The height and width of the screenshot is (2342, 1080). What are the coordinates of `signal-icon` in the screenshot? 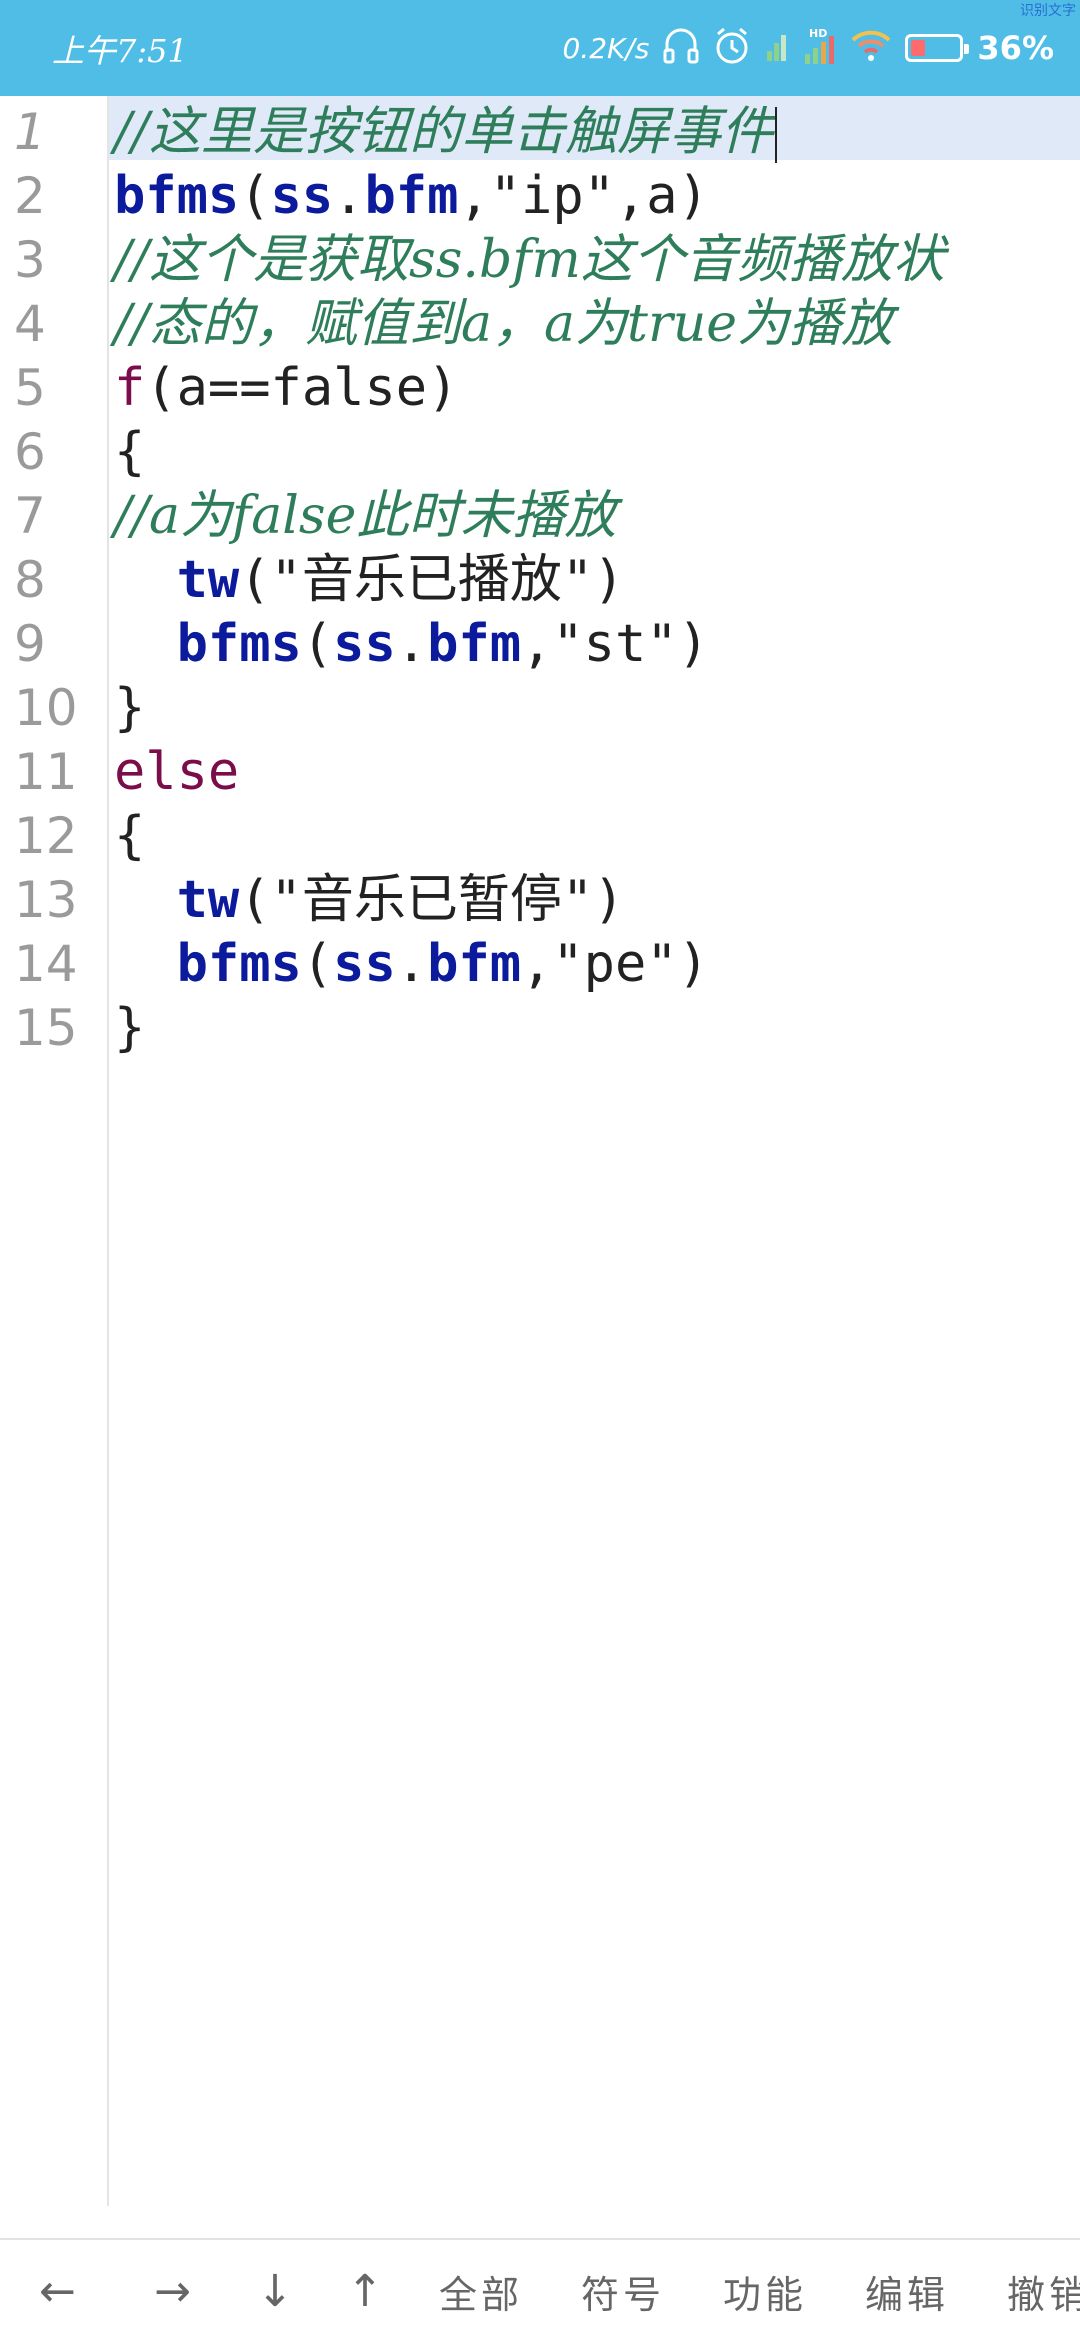 It's located at (777, 48).